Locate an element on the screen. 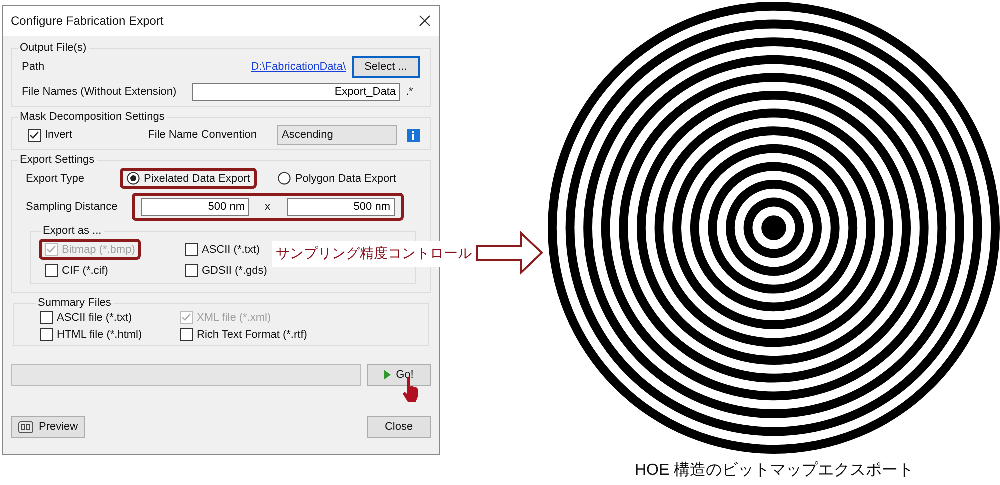 The width and height of the screenshot is (1000, 485). checkbox-label: GDSII (*.gds) is located at coordinates (235, 270).